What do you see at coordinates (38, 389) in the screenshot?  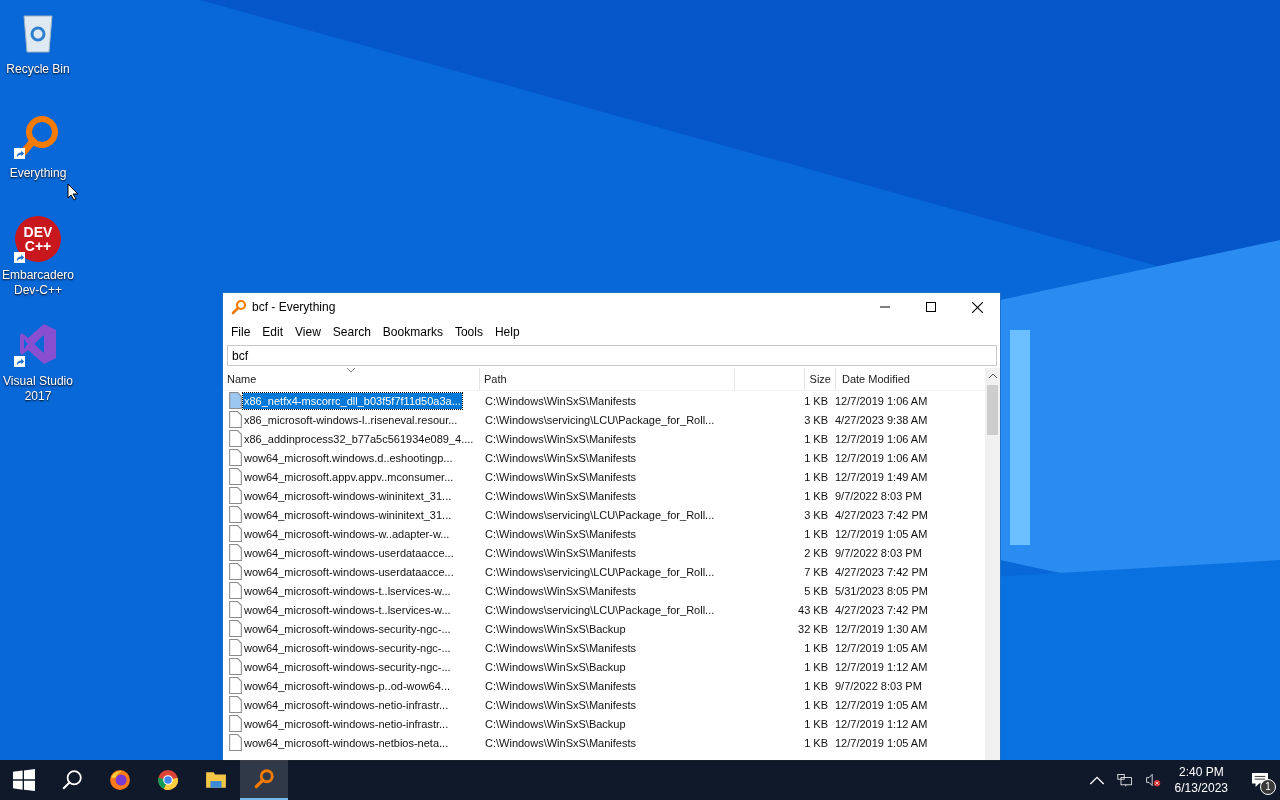 I see `desktop-icon-label: Visual Studio 2017` at bounding box center [38, 389].